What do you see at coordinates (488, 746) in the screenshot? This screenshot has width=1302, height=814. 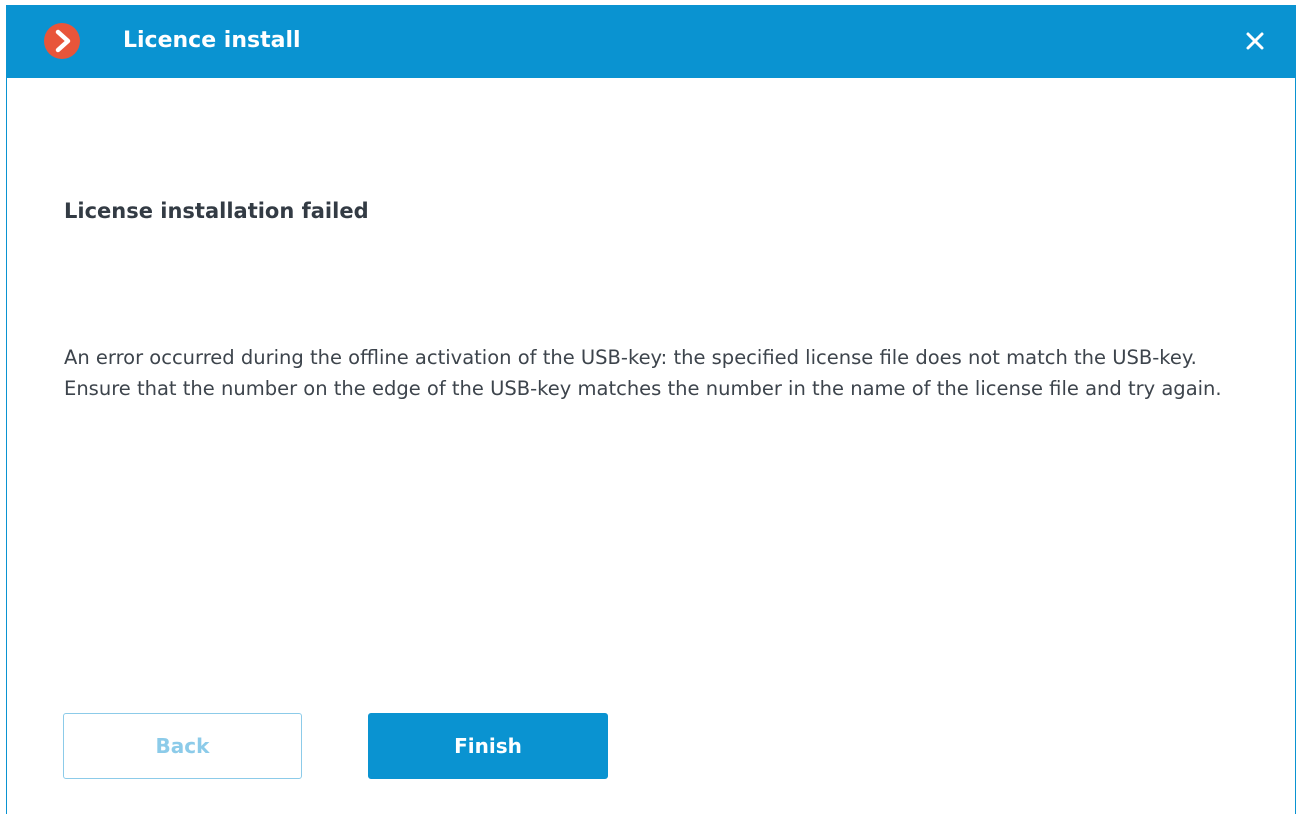 I see `finish-button: Finish` at bounding box center [488, 746].